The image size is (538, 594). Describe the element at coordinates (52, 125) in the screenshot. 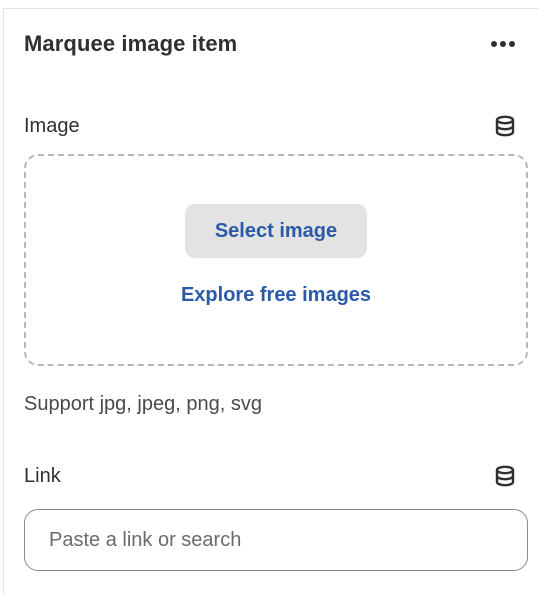

I see `image-field-label: Image` at that location.